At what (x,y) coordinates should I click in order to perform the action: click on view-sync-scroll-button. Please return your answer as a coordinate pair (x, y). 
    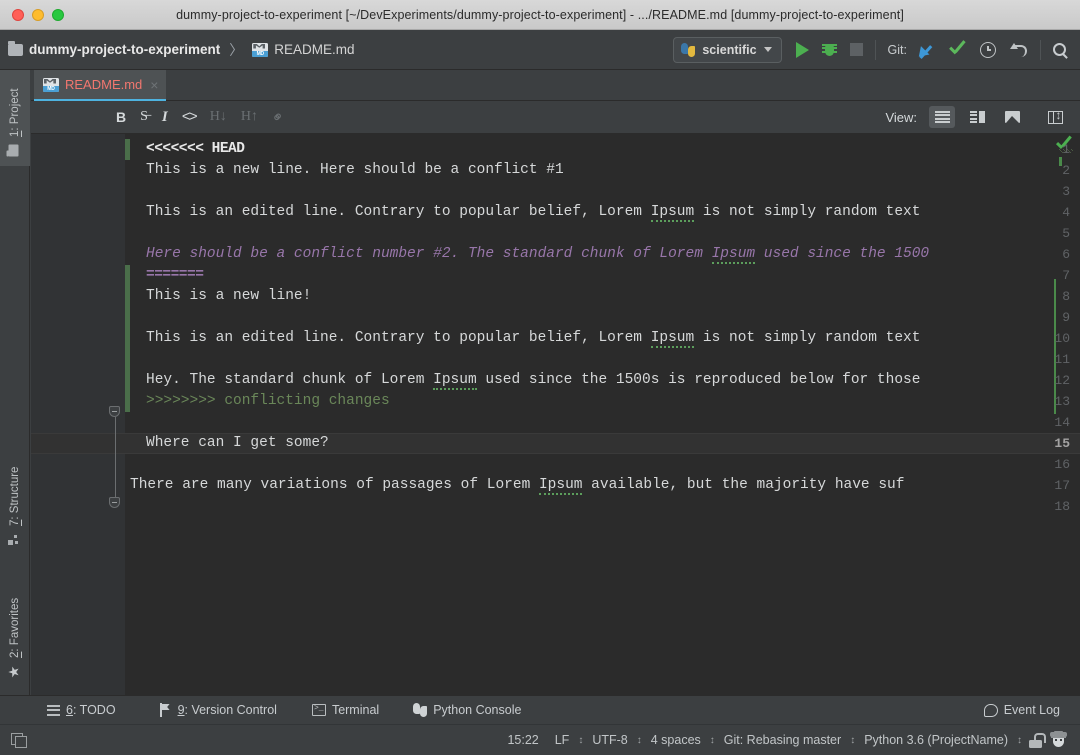
    Looking at the image, I should click on (1055, 117).